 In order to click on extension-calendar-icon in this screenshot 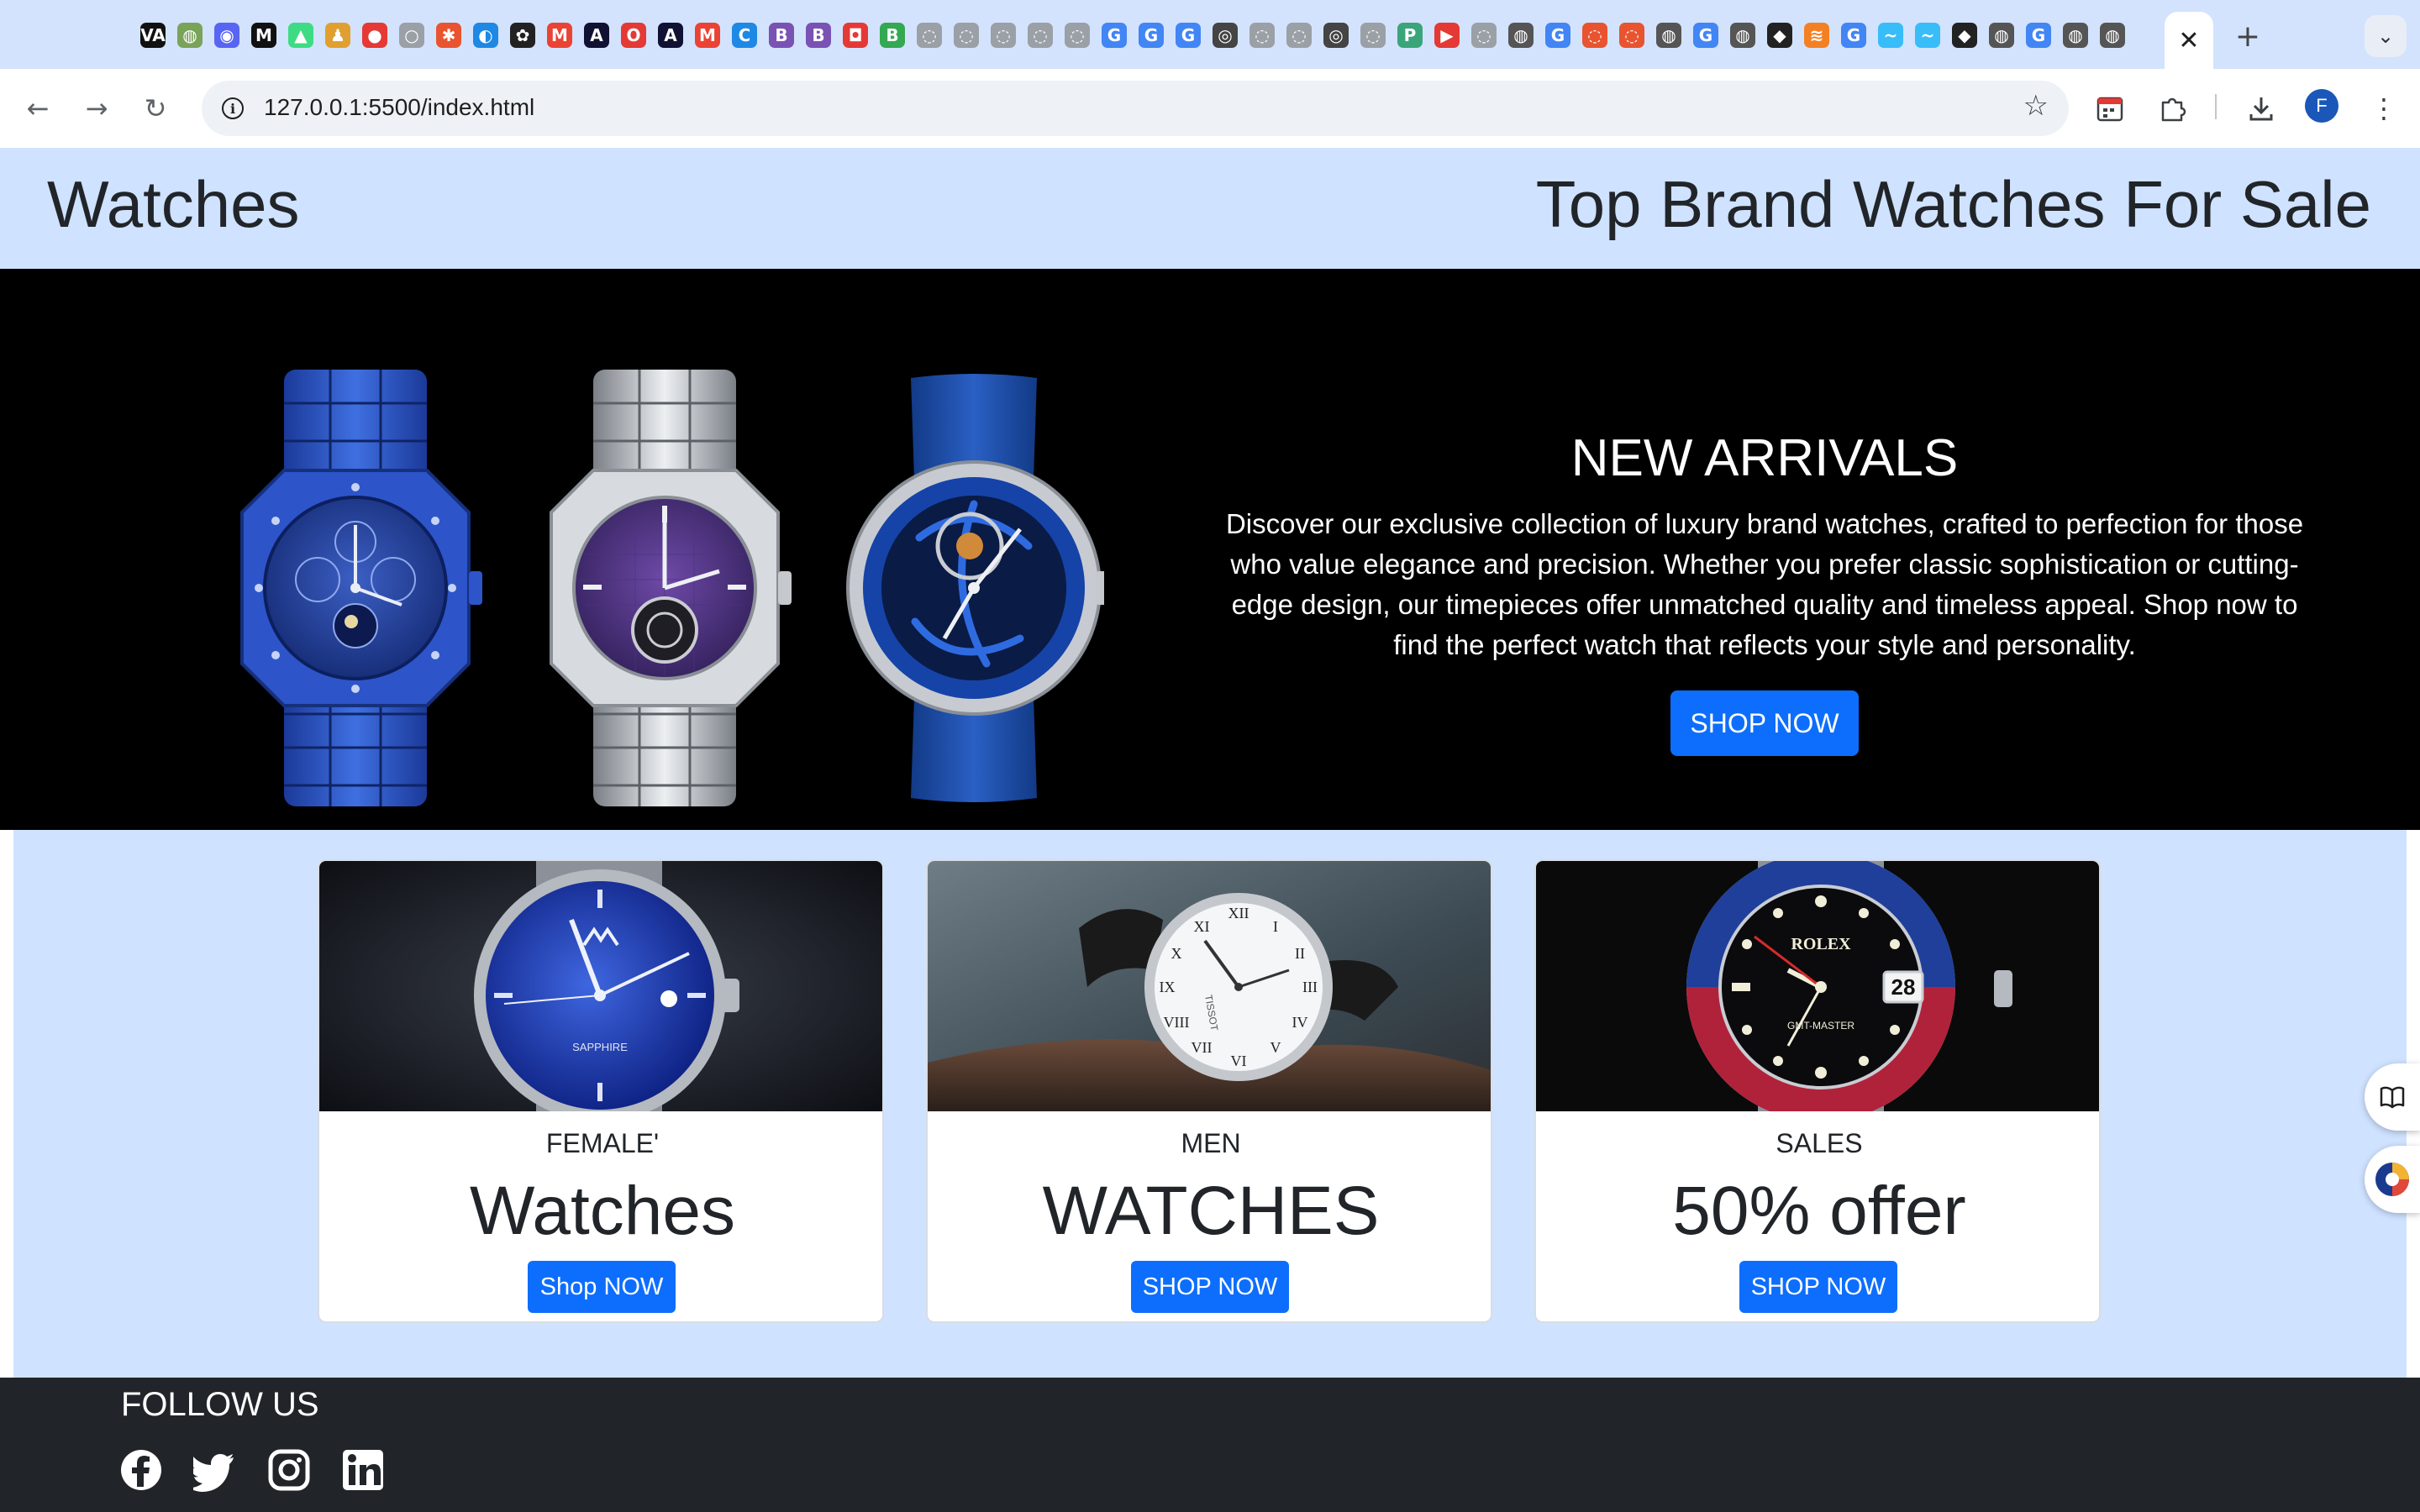, I will do `click(2110, 108)`.